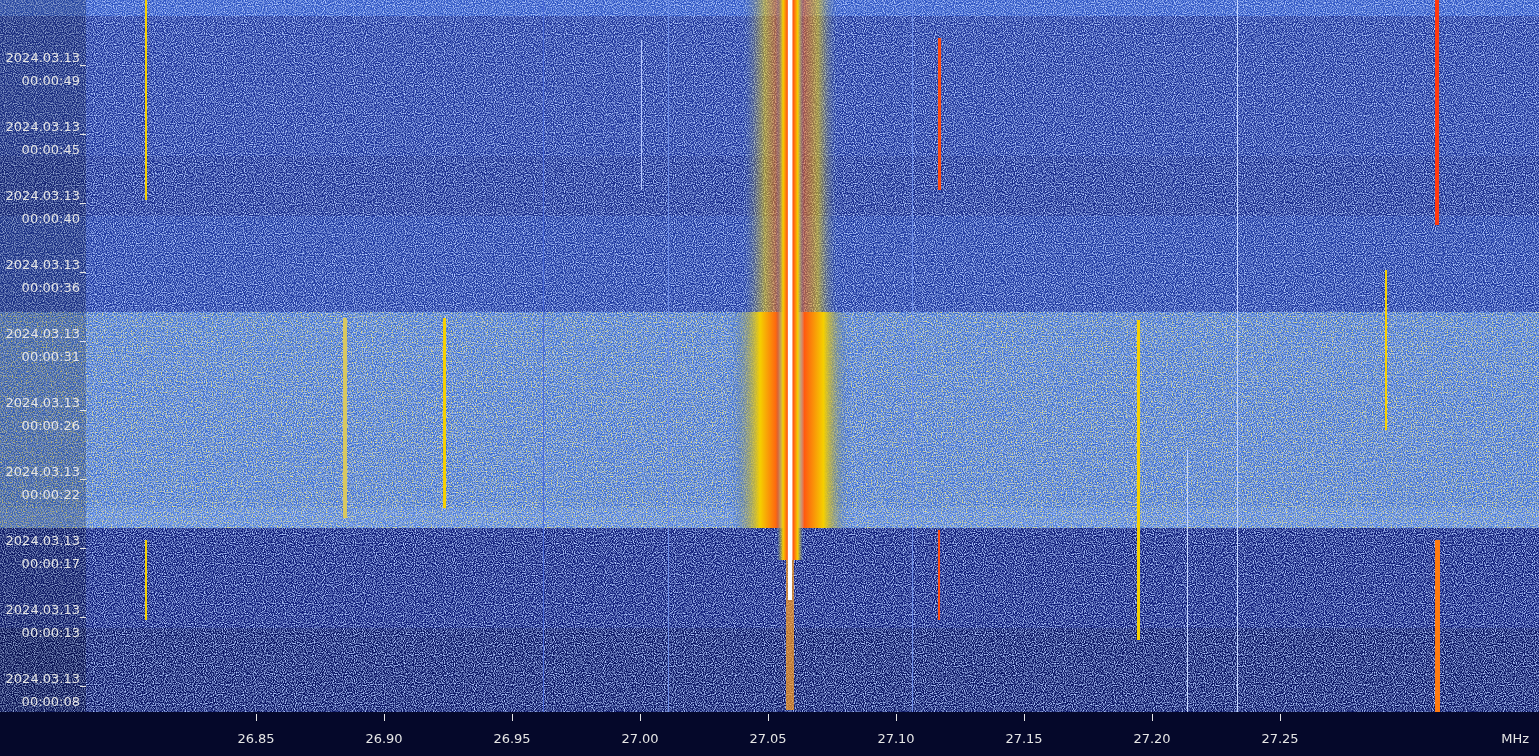 The image size is (1539, 756). Describe the element at coordinates (1152, 738) in the screenshot. I see `frequency-label: 27.20` at that location.